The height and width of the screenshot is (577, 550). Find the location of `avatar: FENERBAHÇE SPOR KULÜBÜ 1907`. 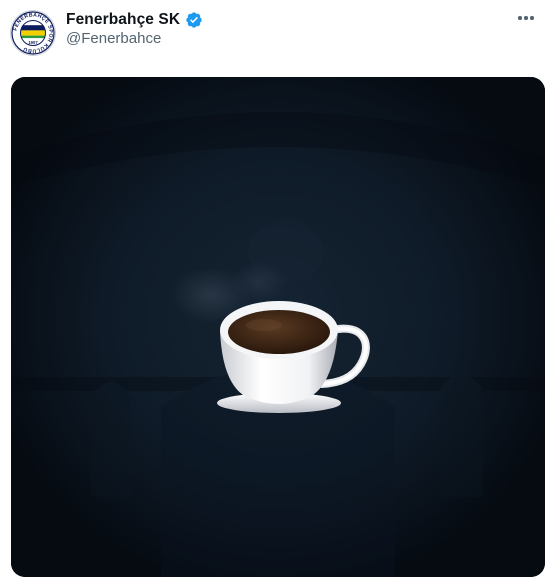

avatar: FENERBAHÇE SPOR KULÜBÜ 1907 is located at coordinates (33, 33).